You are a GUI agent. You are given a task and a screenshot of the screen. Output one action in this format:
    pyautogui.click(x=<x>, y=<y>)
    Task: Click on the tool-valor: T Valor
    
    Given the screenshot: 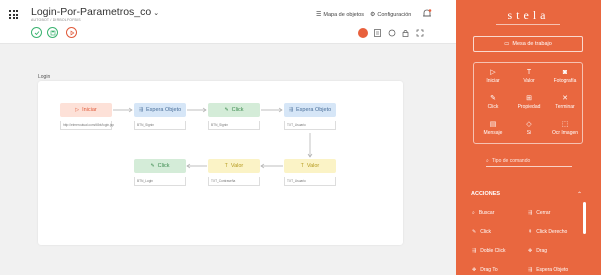 What is the action you would take?
    pyautogui.click(x=529, y=76)
    